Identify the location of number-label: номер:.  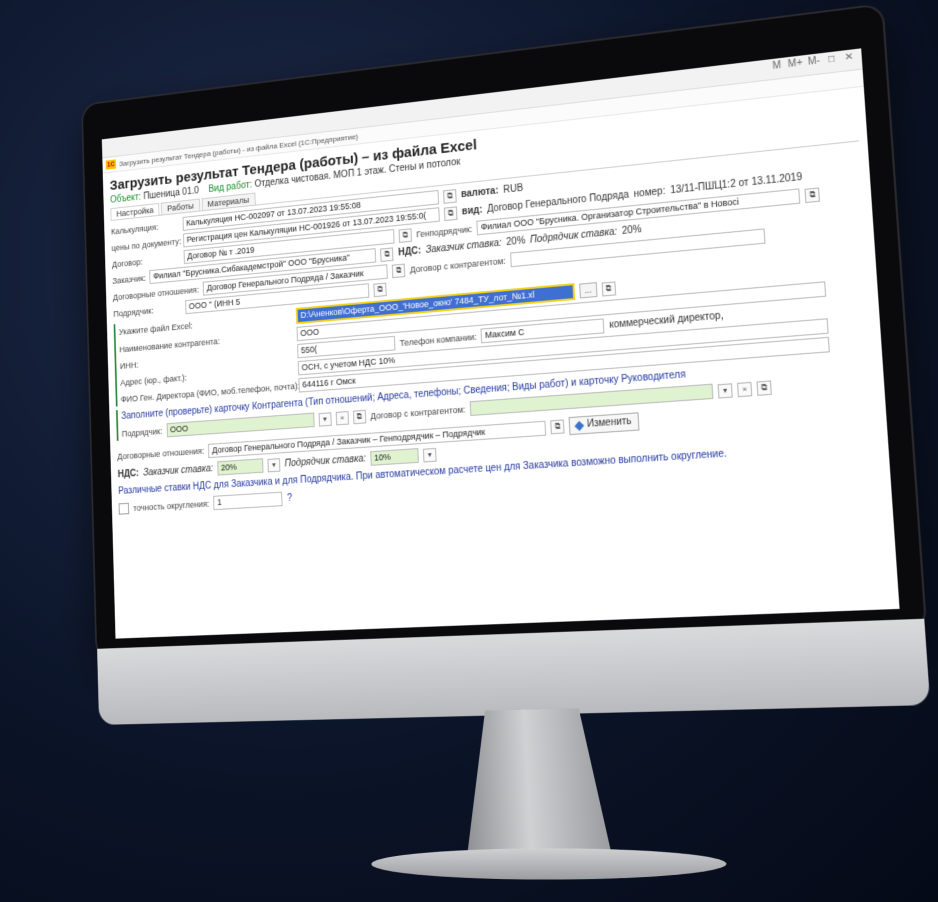
(649, 193).